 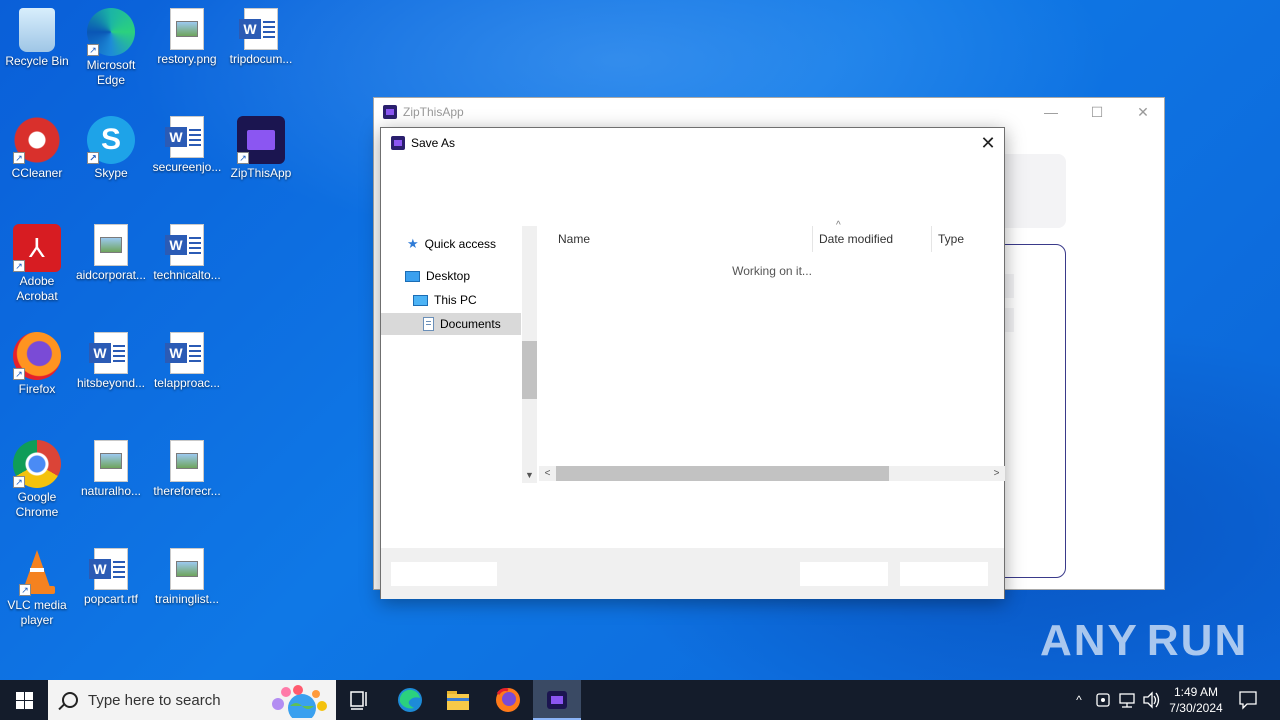 I want to click on windows-logo-icon, so click(x=20, y=696).